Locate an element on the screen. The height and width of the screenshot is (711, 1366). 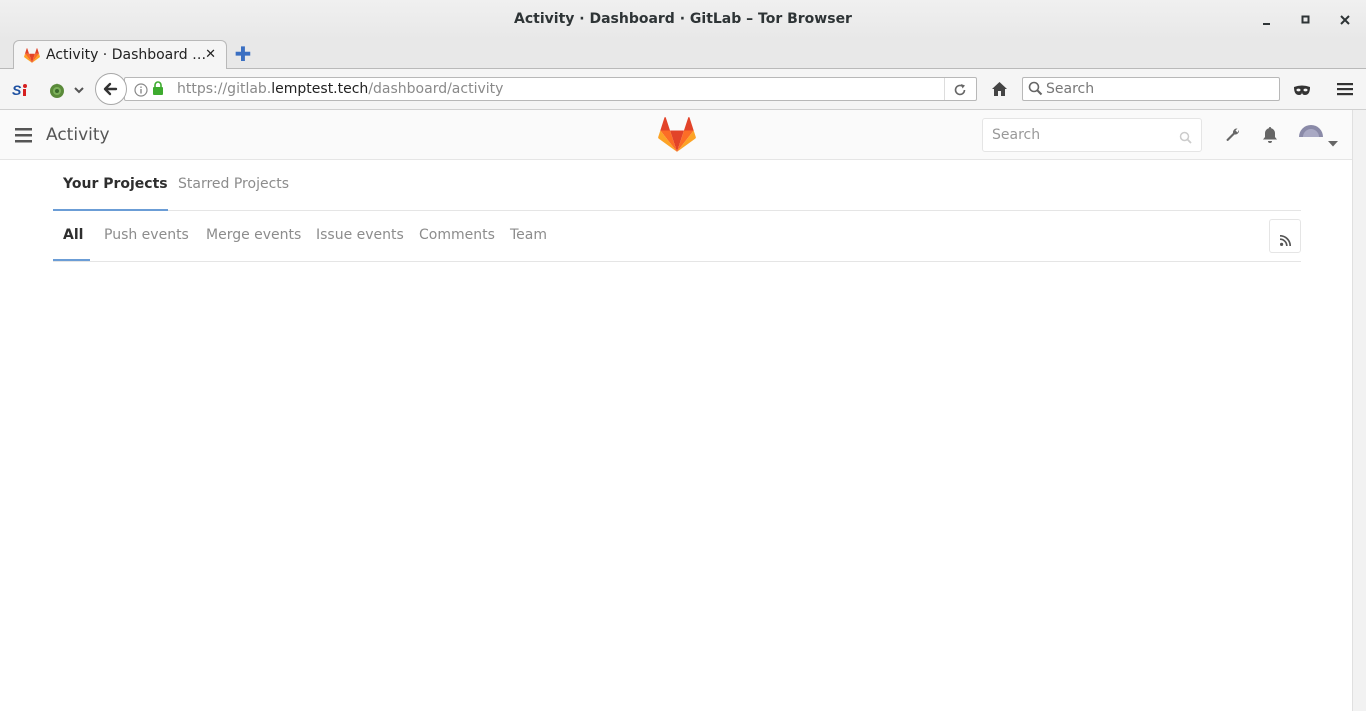
tab-push-events: Push events is located at coordinates (146, 235).